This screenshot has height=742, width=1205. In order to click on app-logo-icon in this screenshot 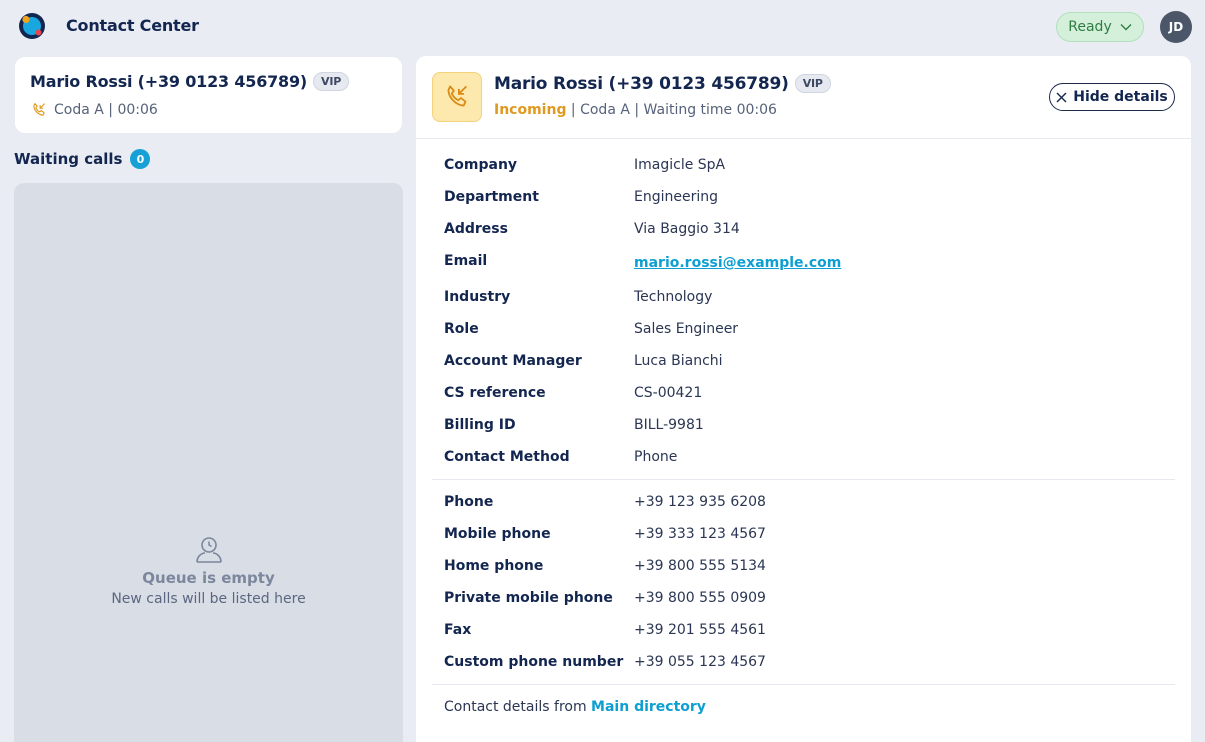, I will do `click(32, 26)`.